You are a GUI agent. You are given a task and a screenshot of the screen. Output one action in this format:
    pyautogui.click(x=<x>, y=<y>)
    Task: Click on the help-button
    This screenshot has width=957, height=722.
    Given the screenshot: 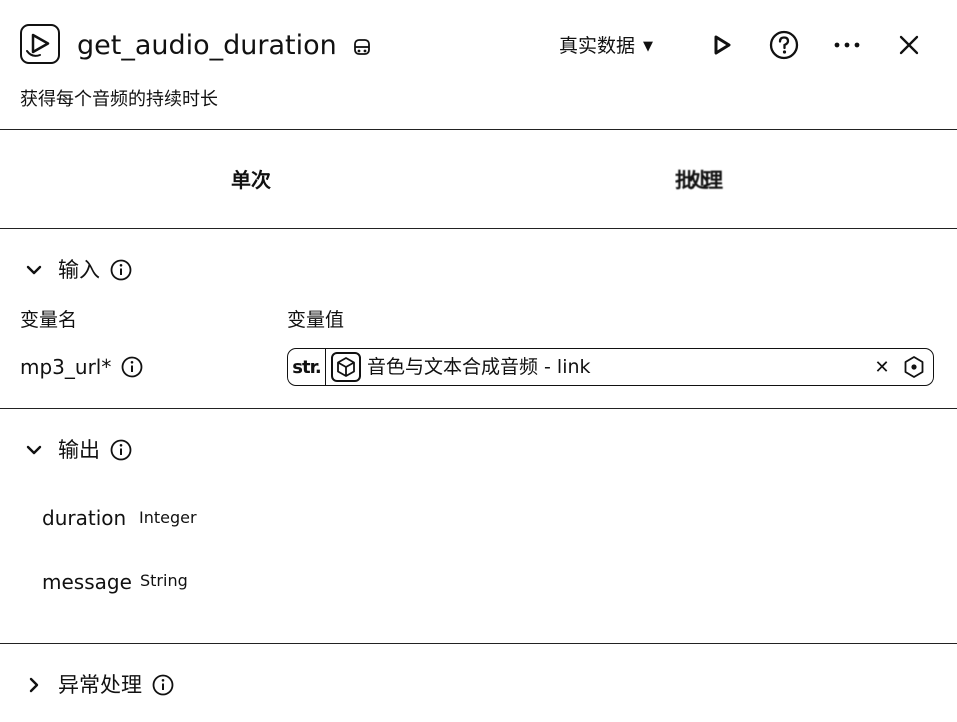 What is the action you would take?
    pyautogui.click(x=784, y=45)
    